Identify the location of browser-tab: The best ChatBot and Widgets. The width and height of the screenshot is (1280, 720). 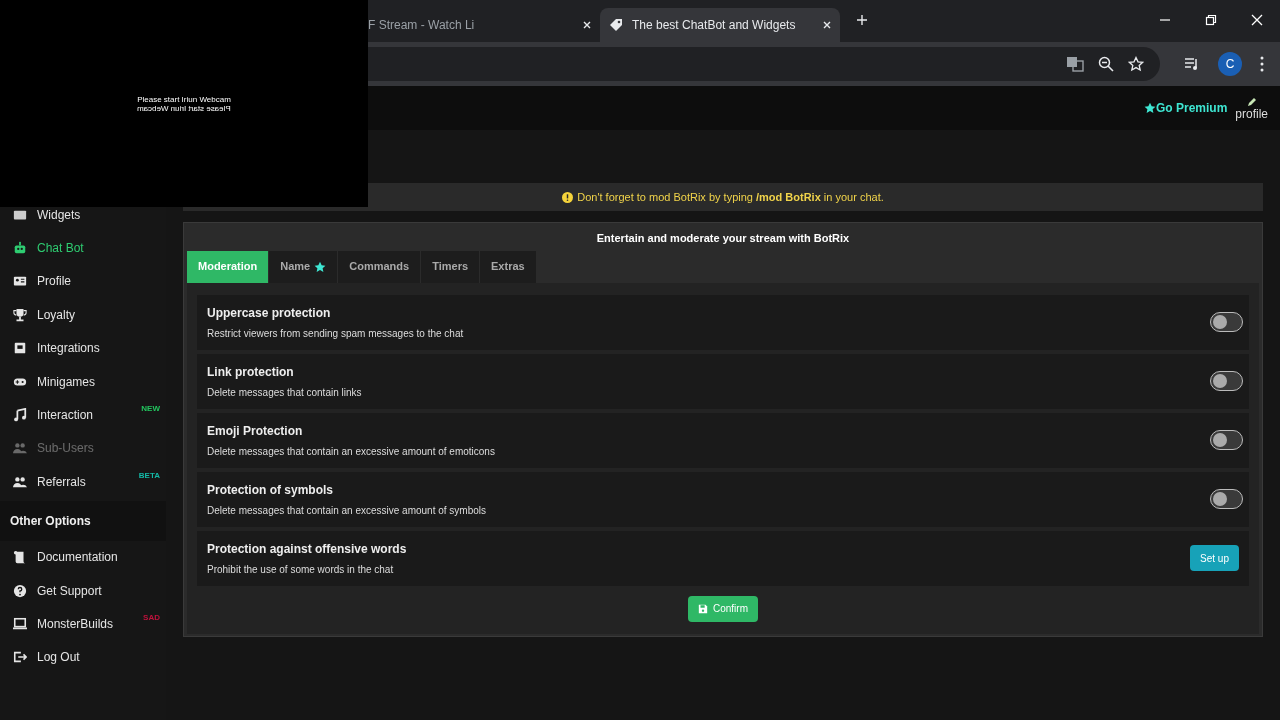
(720, 25).